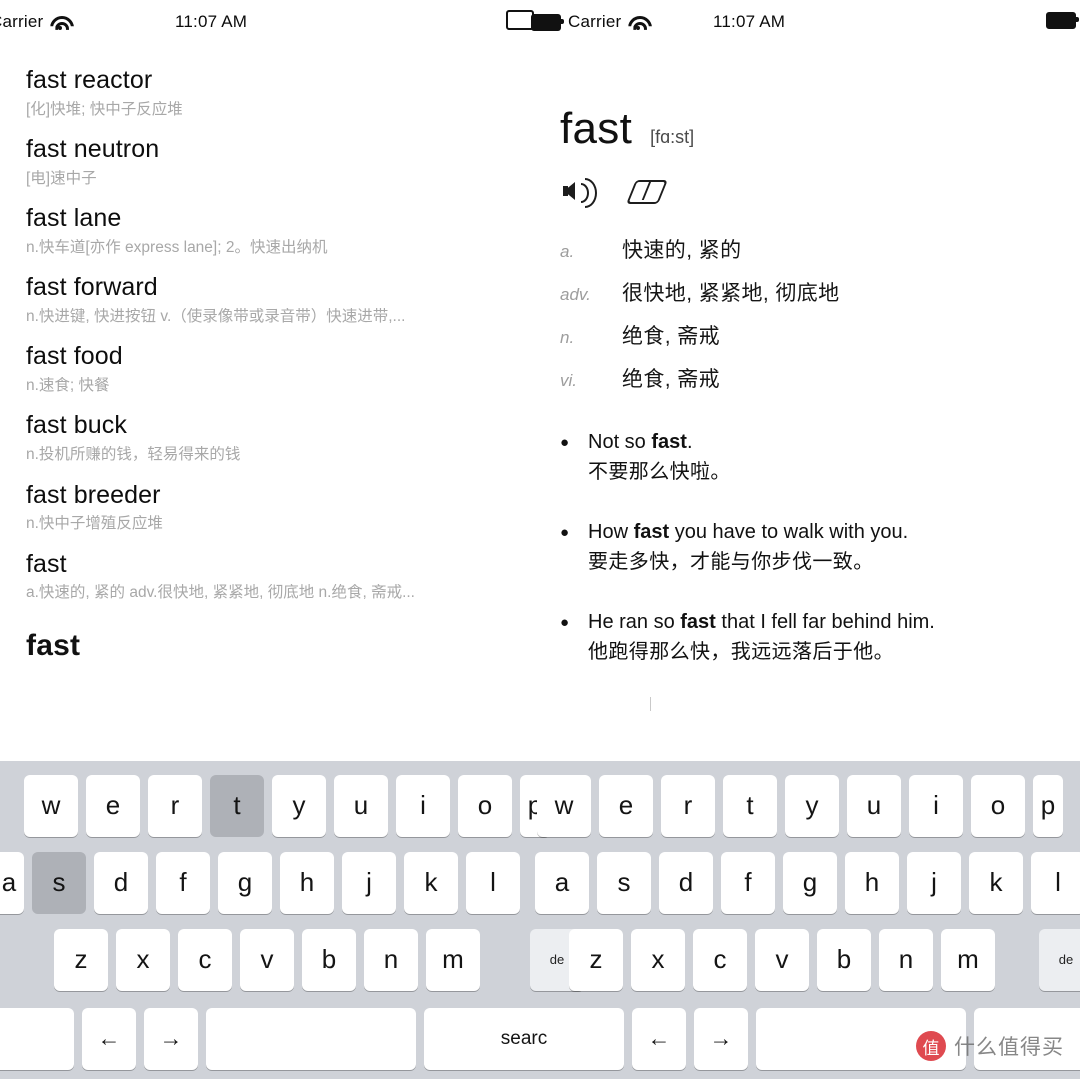 The image size is (1080, 1079). I want to click on key-k-2: k, so click(996, 882).